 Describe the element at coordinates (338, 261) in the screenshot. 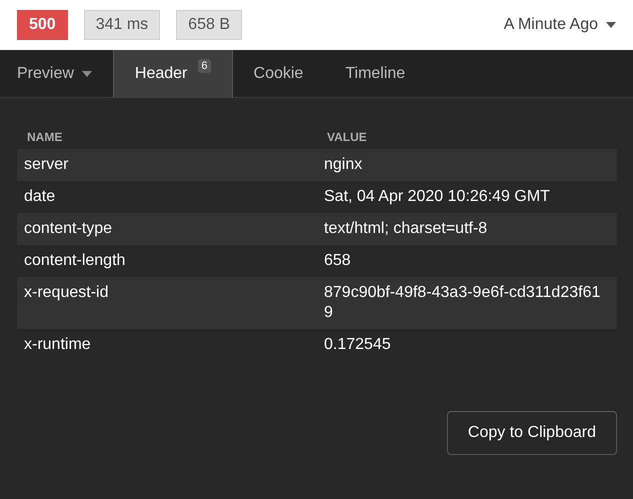

I see `table-cell-text: 658` at that location.